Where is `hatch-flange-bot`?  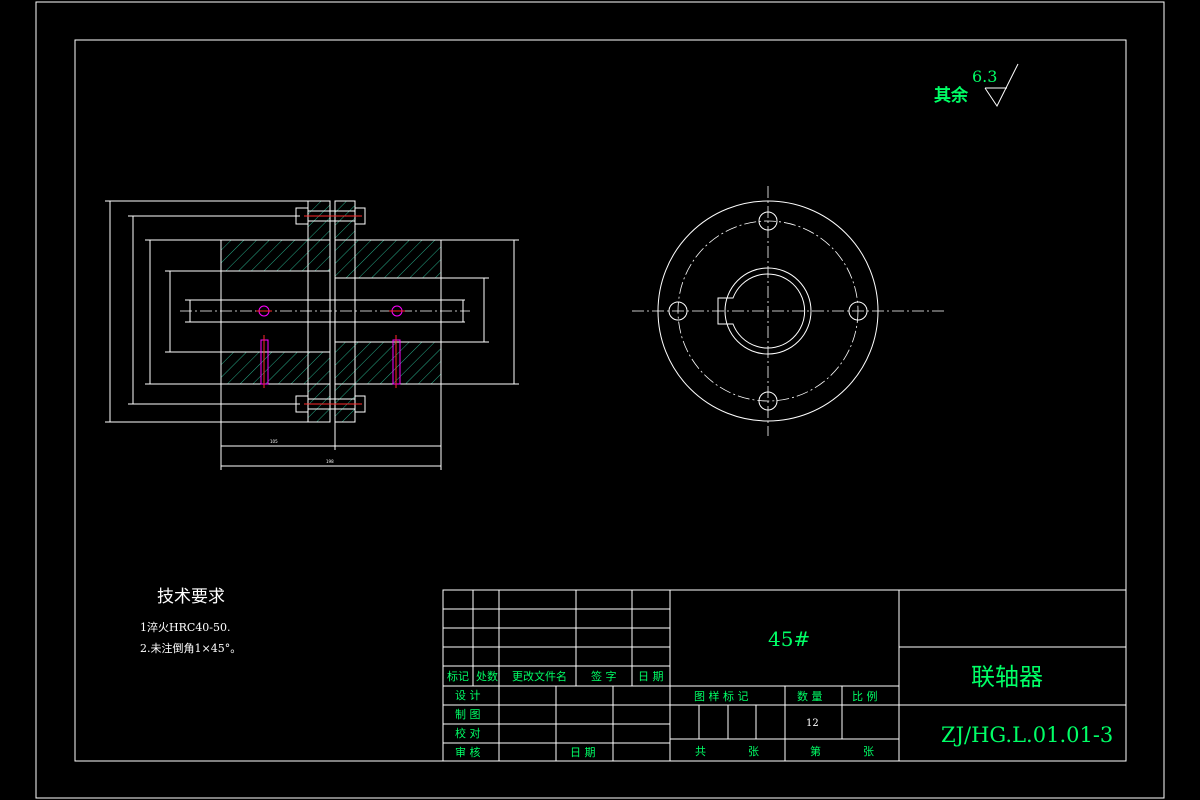 hatch-flange-bot is located at coordinates (319, 403).